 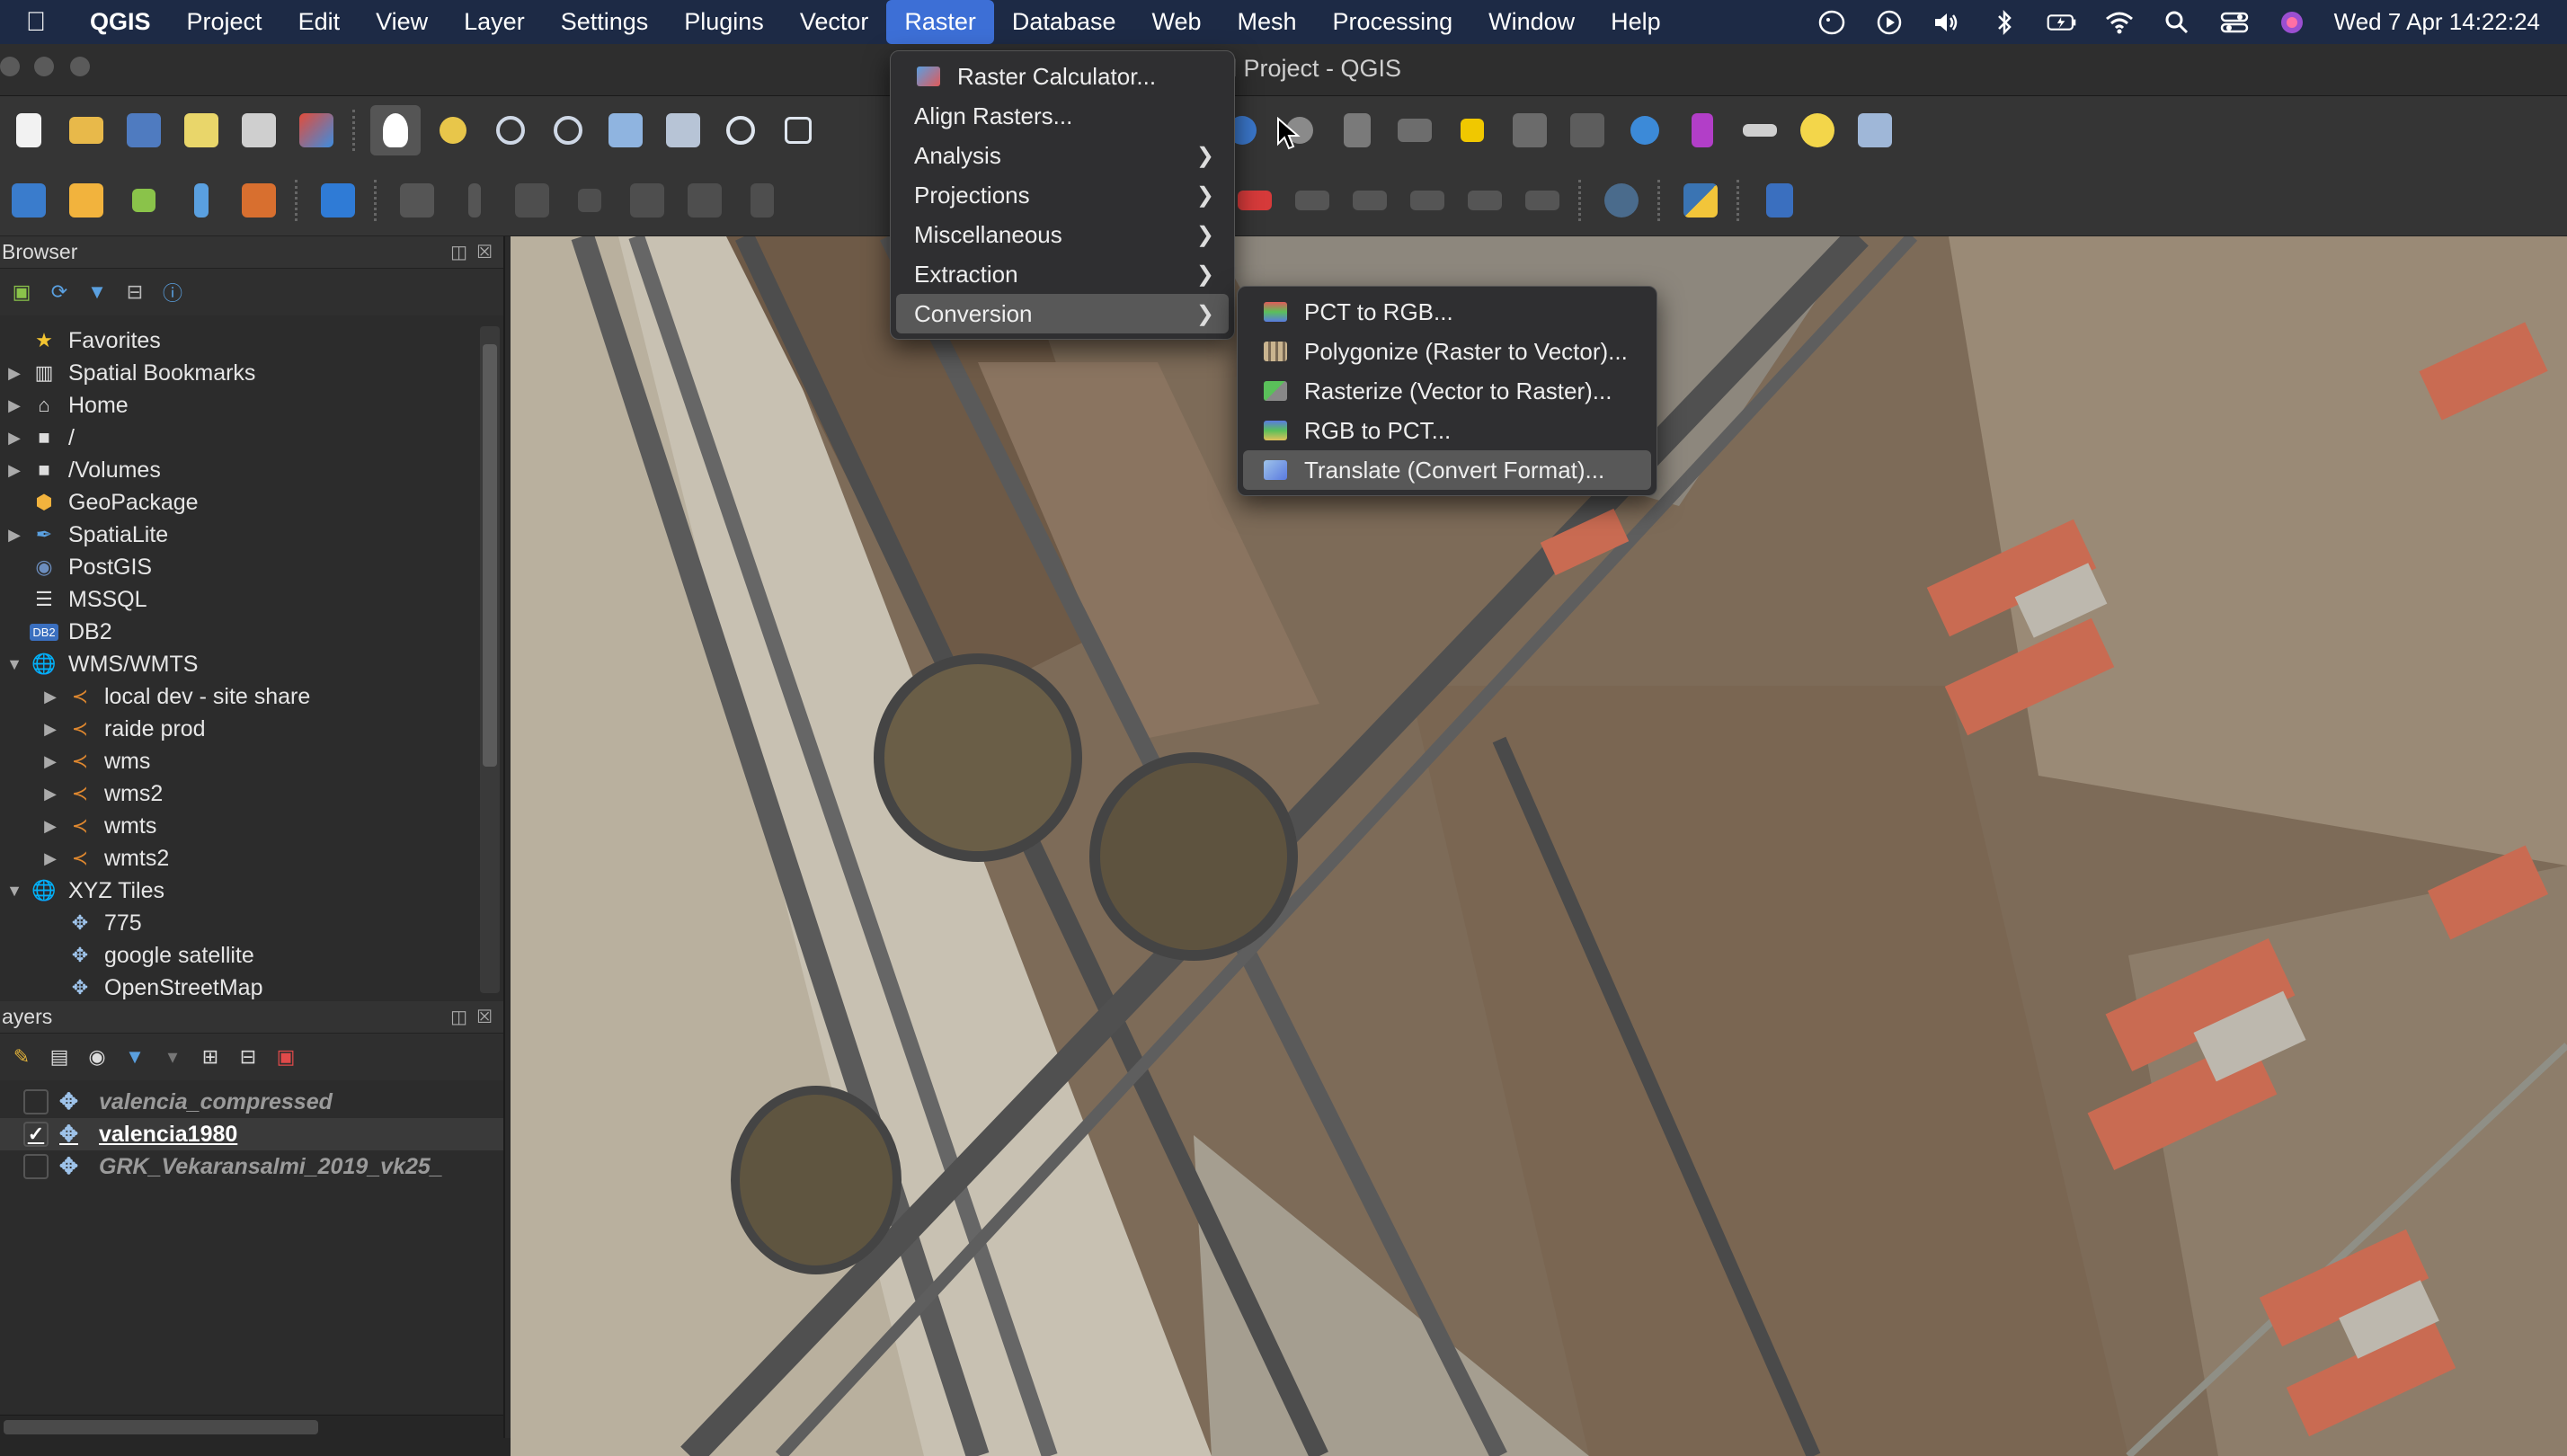 What do you see at coordinates (10, 66) in the screenshot?
I see `close-window-icon` at bounding box center [10, 66].